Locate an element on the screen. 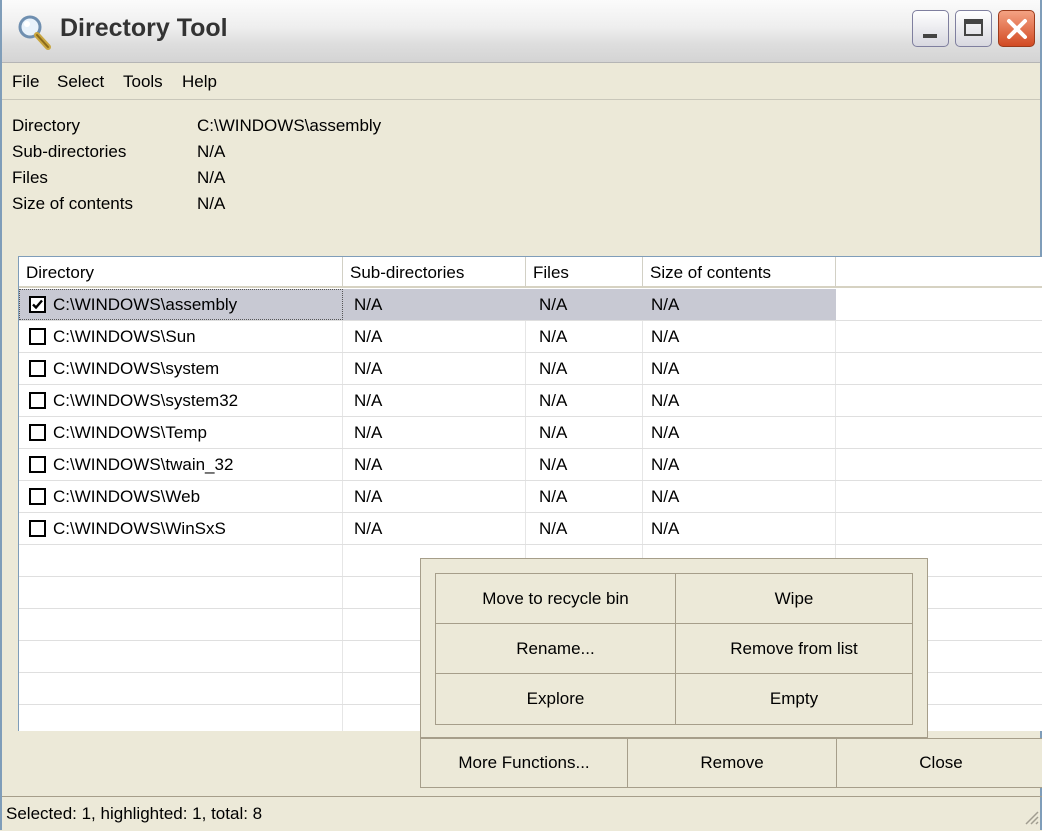 This screenshot has height=831, width=1042. title-bar: Directory Tool is located at coordinates (521, 31).